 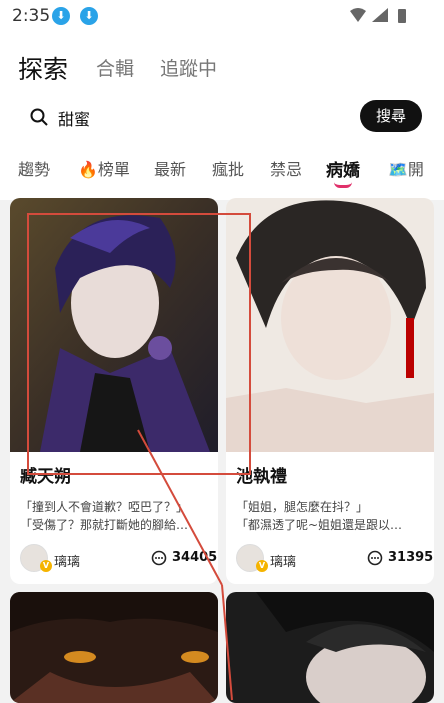 What do you see at coordinates (45, 477) in the screenshot?
I see `character-name: 臧天朔` at bounding box center [45, 477].